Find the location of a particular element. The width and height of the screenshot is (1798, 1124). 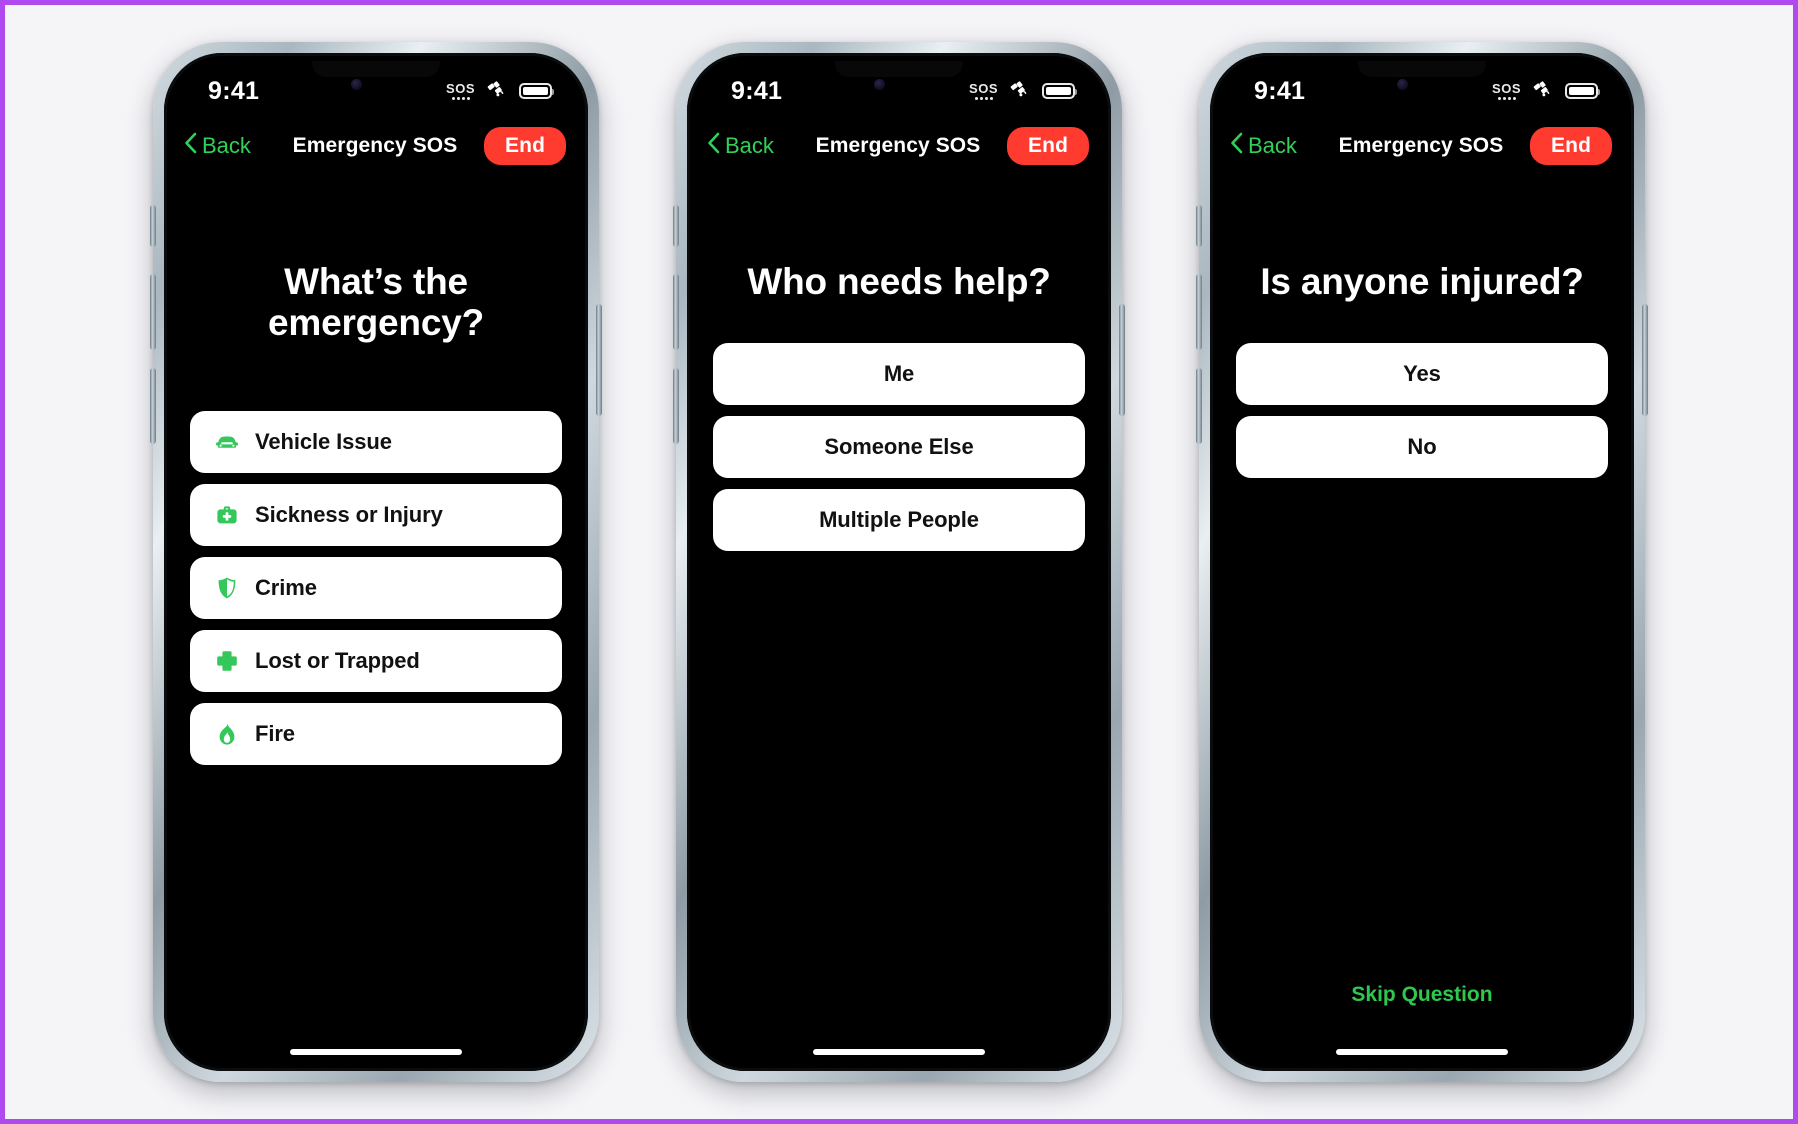

status-time-2: 9:41 is located at coordinates (757, 90).